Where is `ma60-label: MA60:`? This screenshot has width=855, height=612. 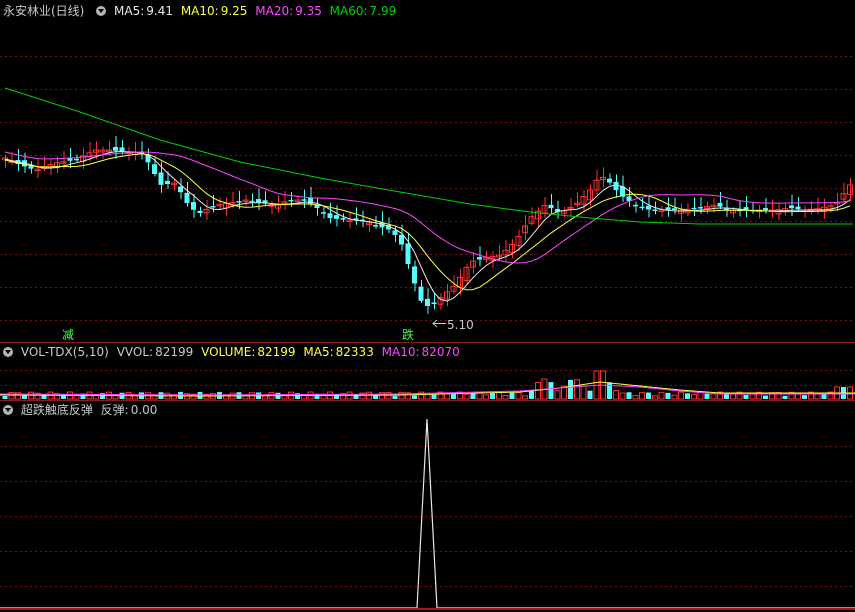 ma60-label: MA60: is located at coordinates (348, 11).